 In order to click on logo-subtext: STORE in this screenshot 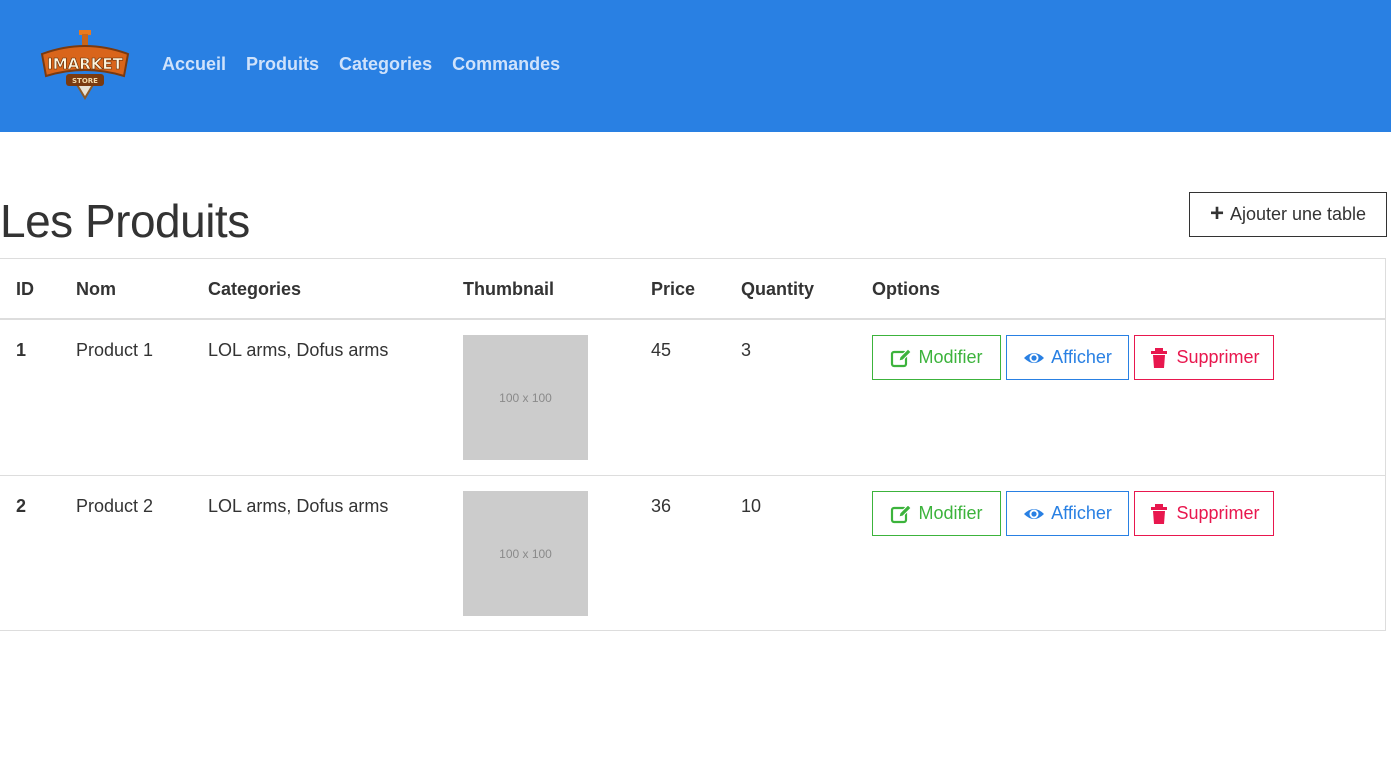, I will do `click(85, 81)`.